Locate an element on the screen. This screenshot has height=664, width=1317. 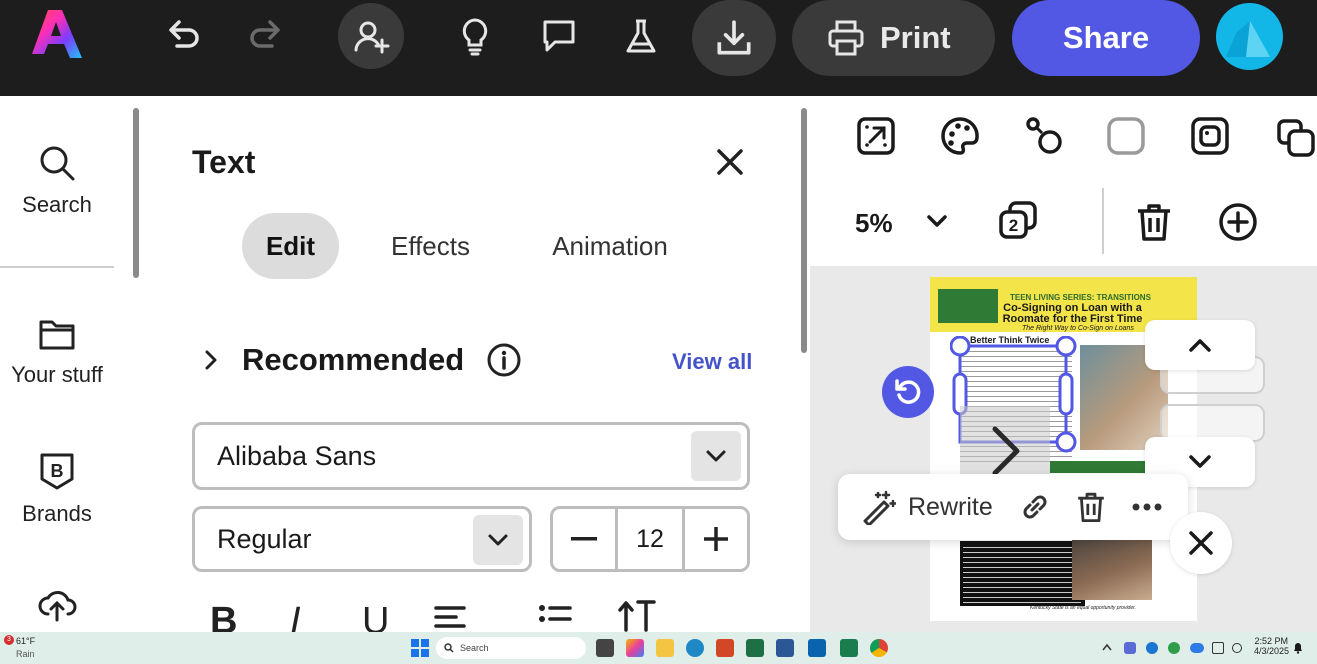
print-button: Print is located at coordinates (893, 38).